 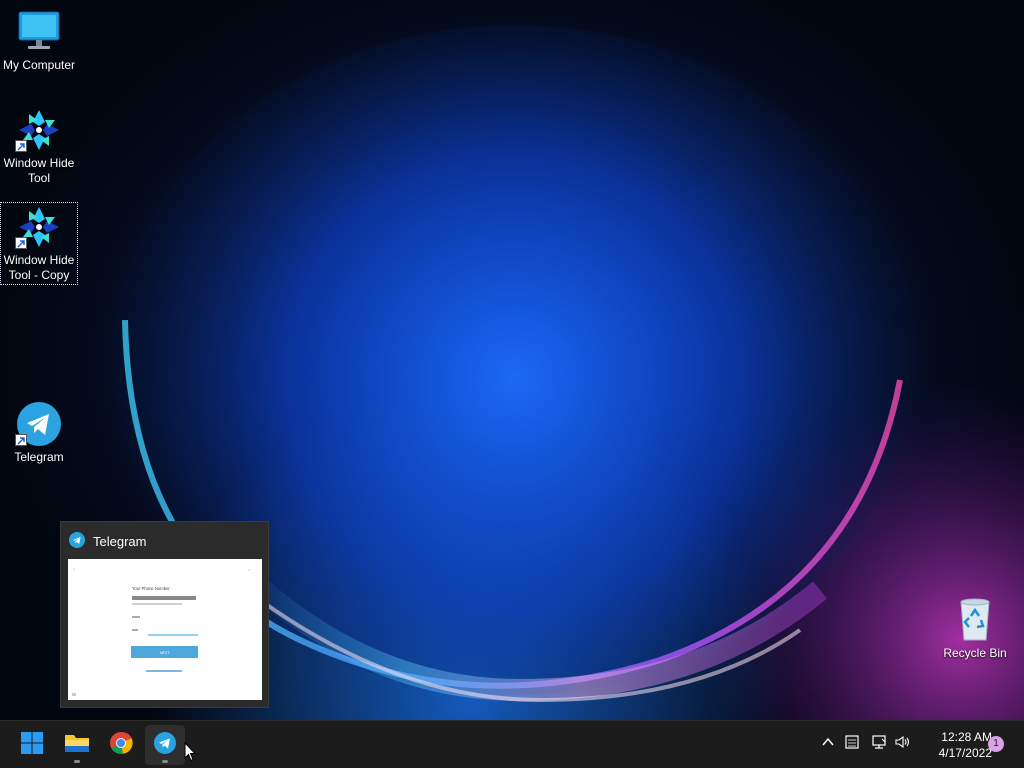 What do you see at coordinates (165, 653) in the screenshot?
I see `thumb-next-button: NEXT` at bounding box center [165, 653].